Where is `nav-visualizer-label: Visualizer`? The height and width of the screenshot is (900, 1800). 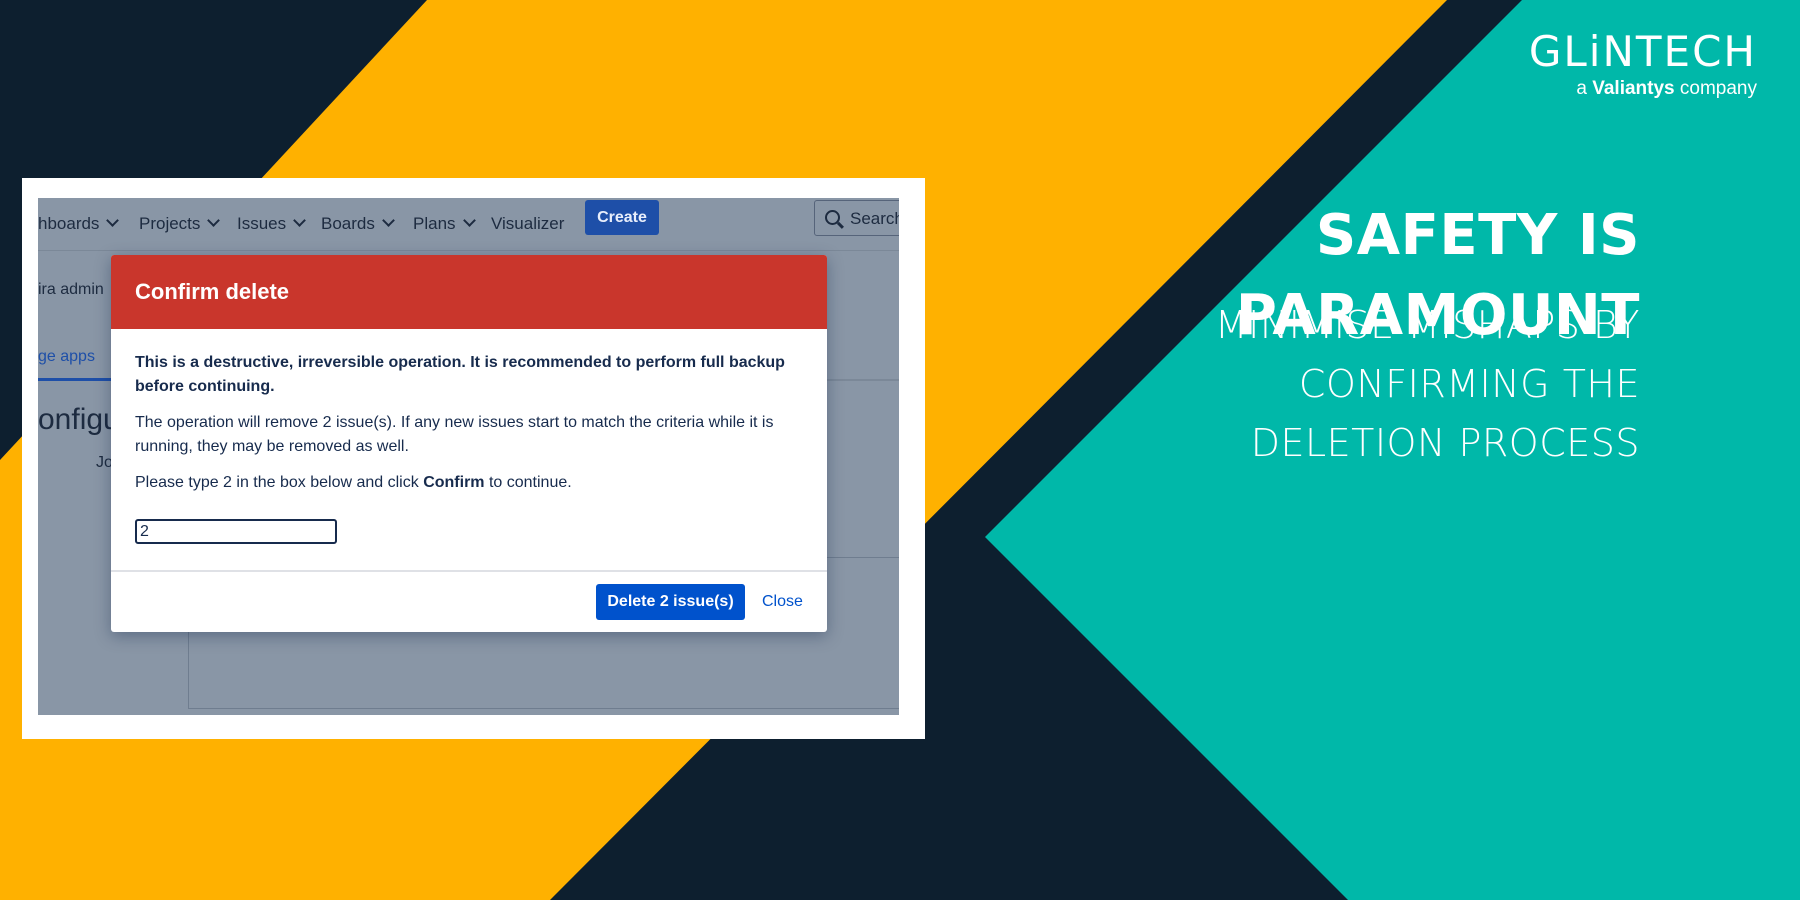 nav-visualizer-label: Visualizer is located at coordinates (528, 223).